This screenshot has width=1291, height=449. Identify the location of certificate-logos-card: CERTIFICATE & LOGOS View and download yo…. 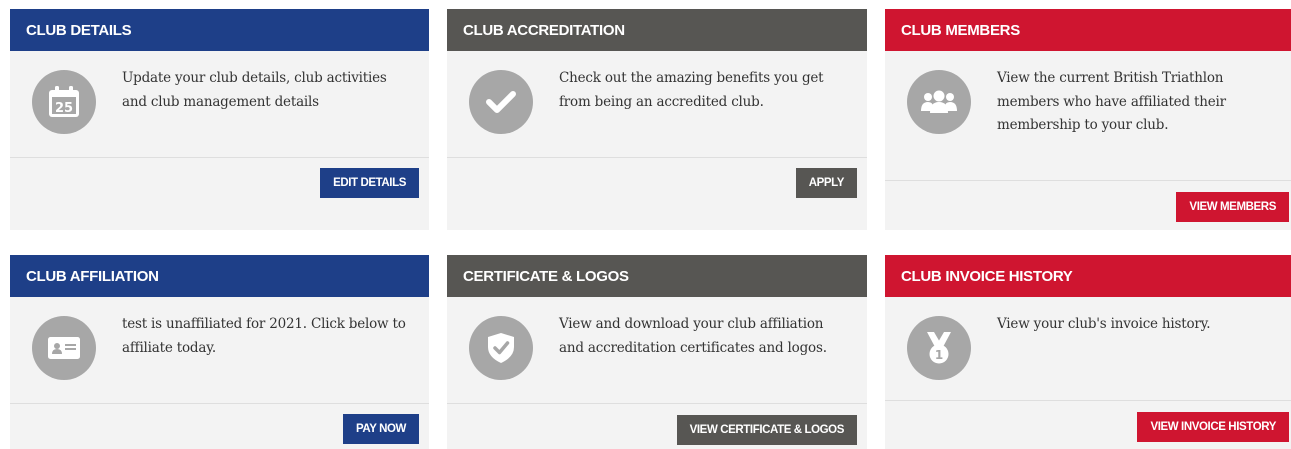
(657, 352).